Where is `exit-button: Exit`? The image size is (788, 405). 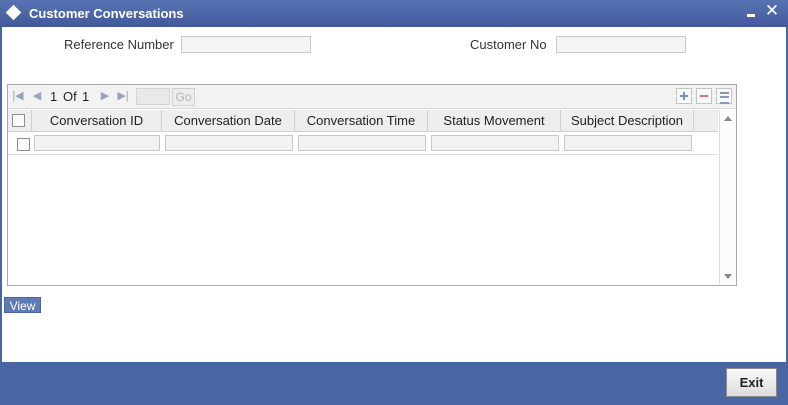
exit-button: Exit is located at coordinates (751, 382).